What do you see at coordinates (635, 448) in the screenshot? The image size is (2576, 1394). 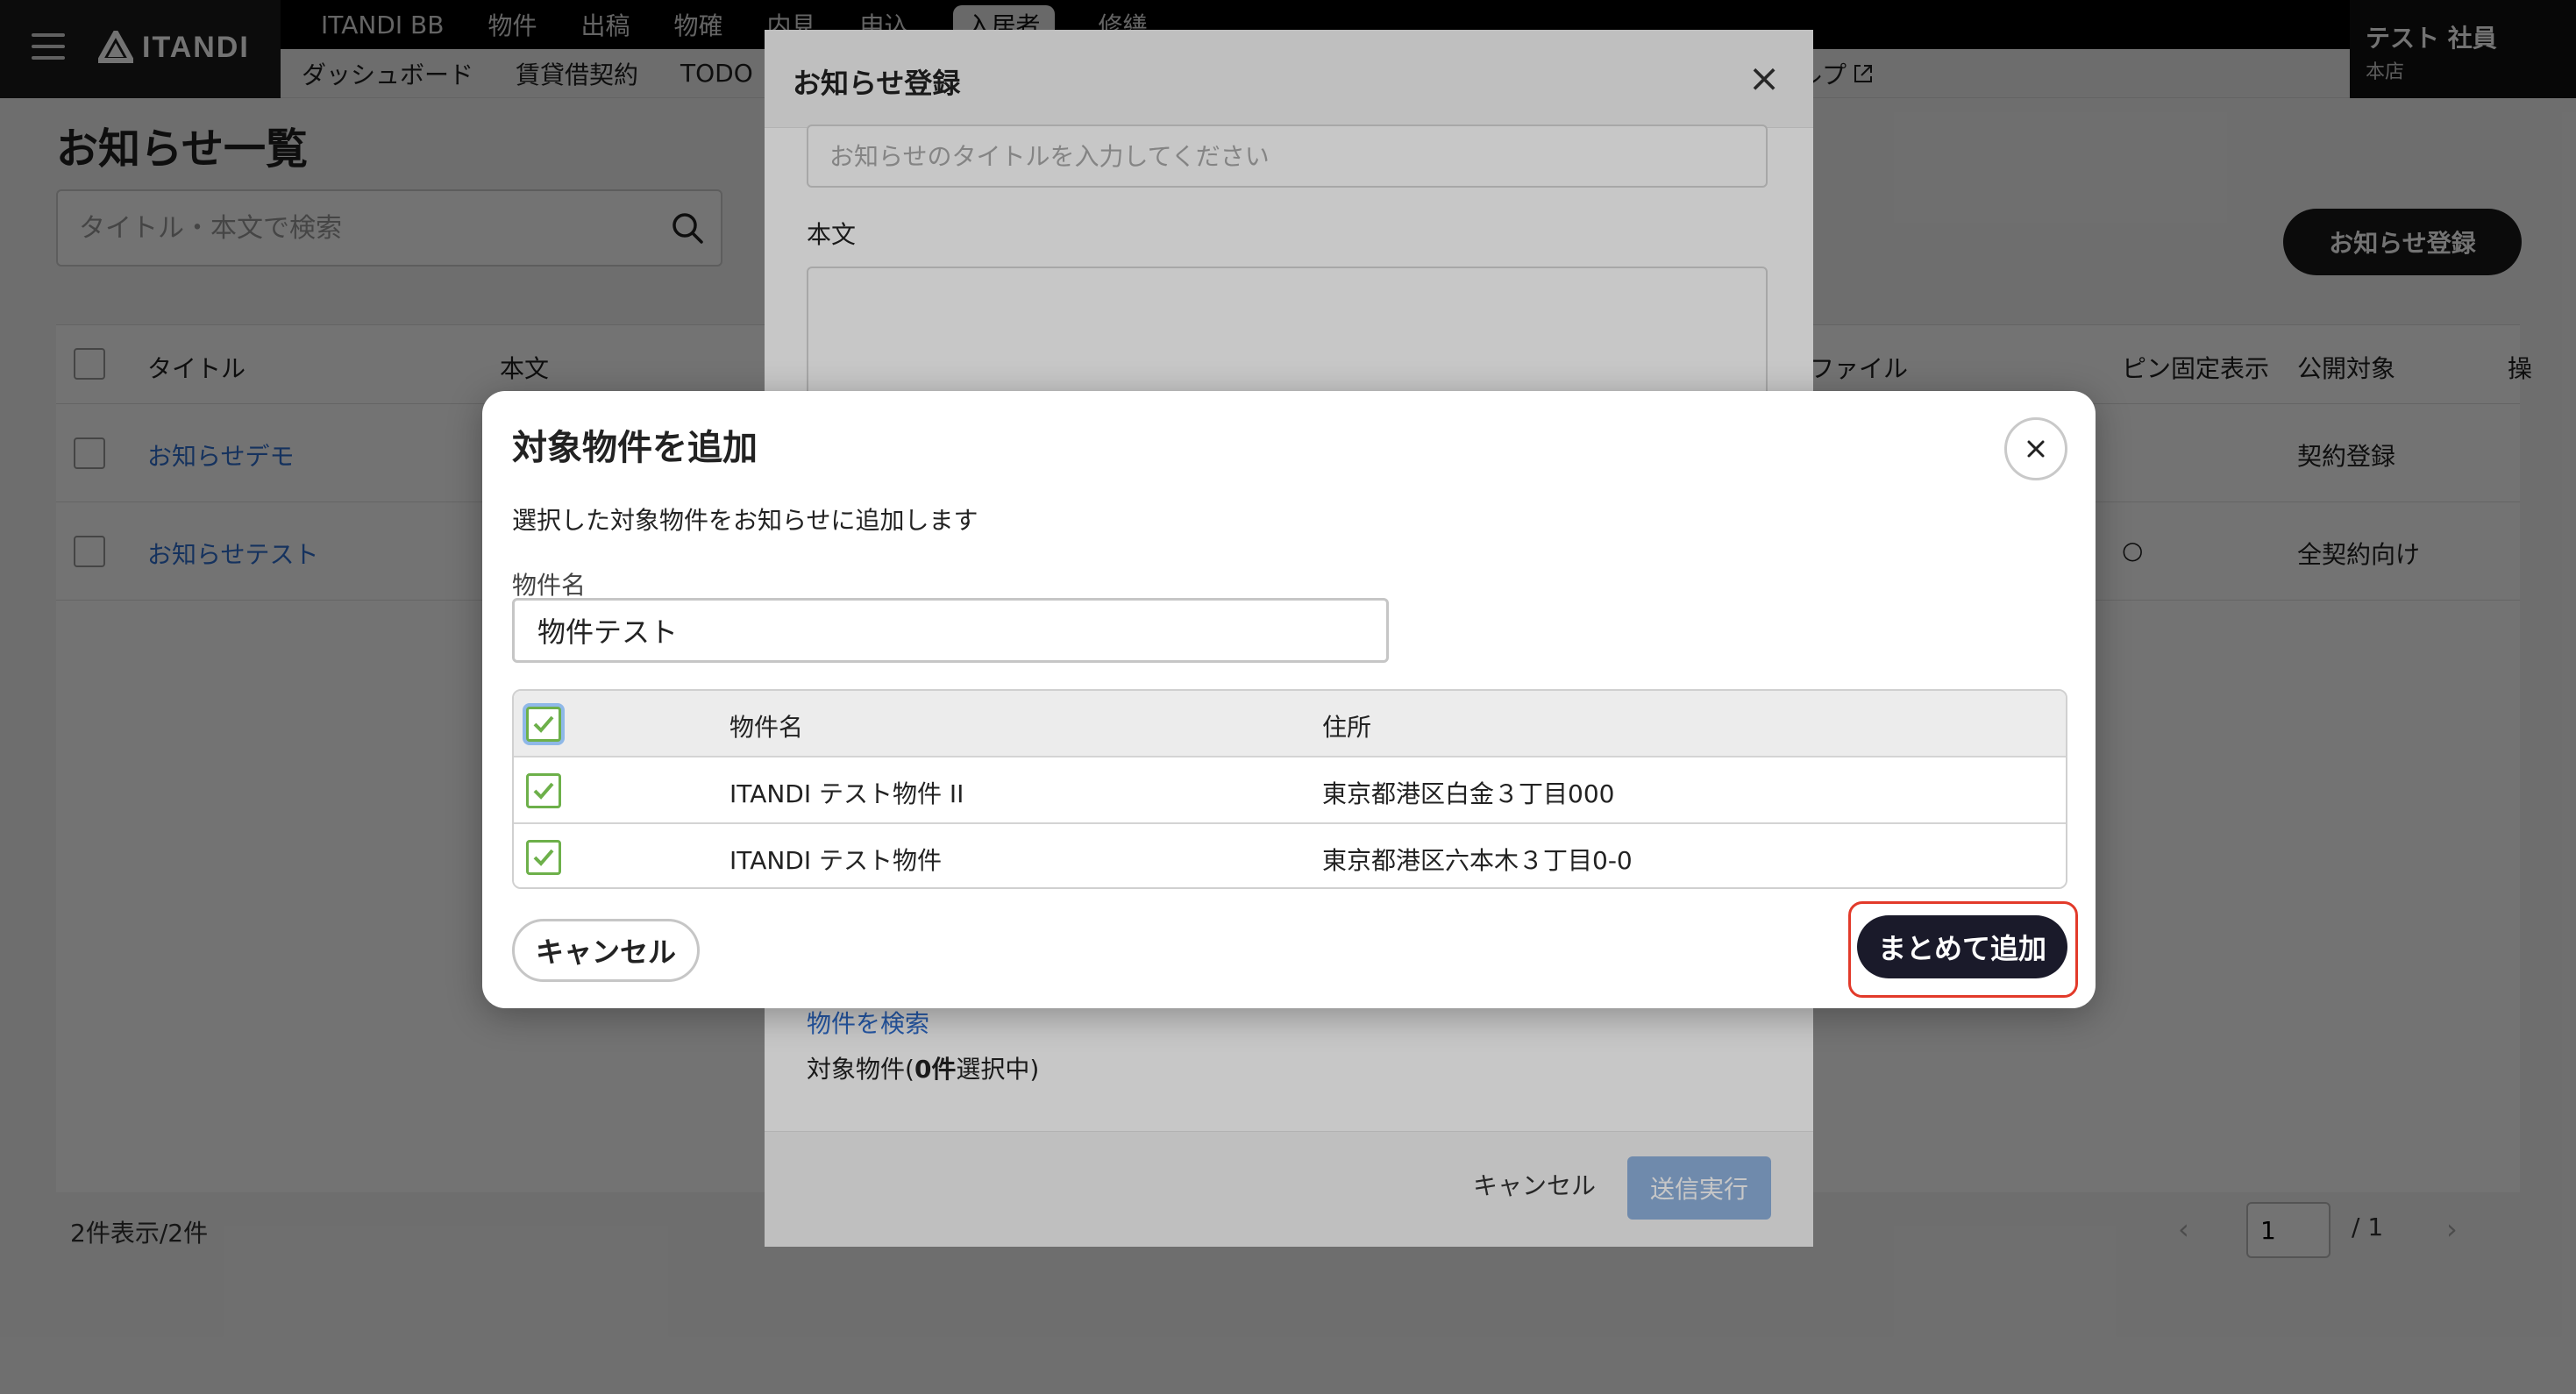 I see `dialog-title: 対象物件を追加` at bounding box center [635, 448].